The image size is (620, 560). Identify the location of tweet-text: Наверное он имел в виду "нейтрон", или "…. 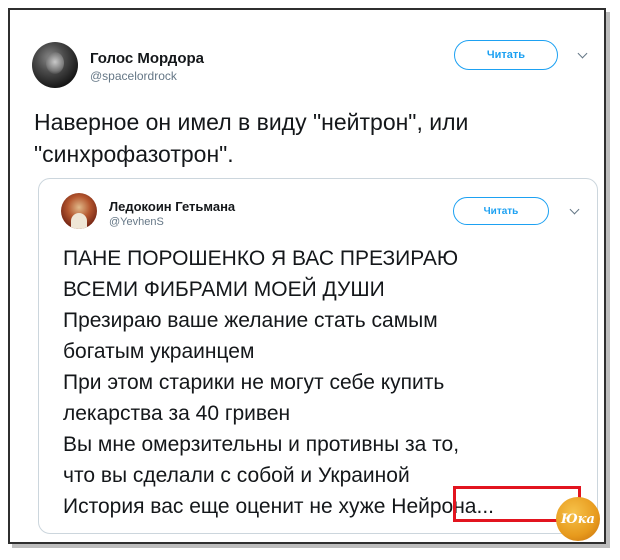
(251, 138).